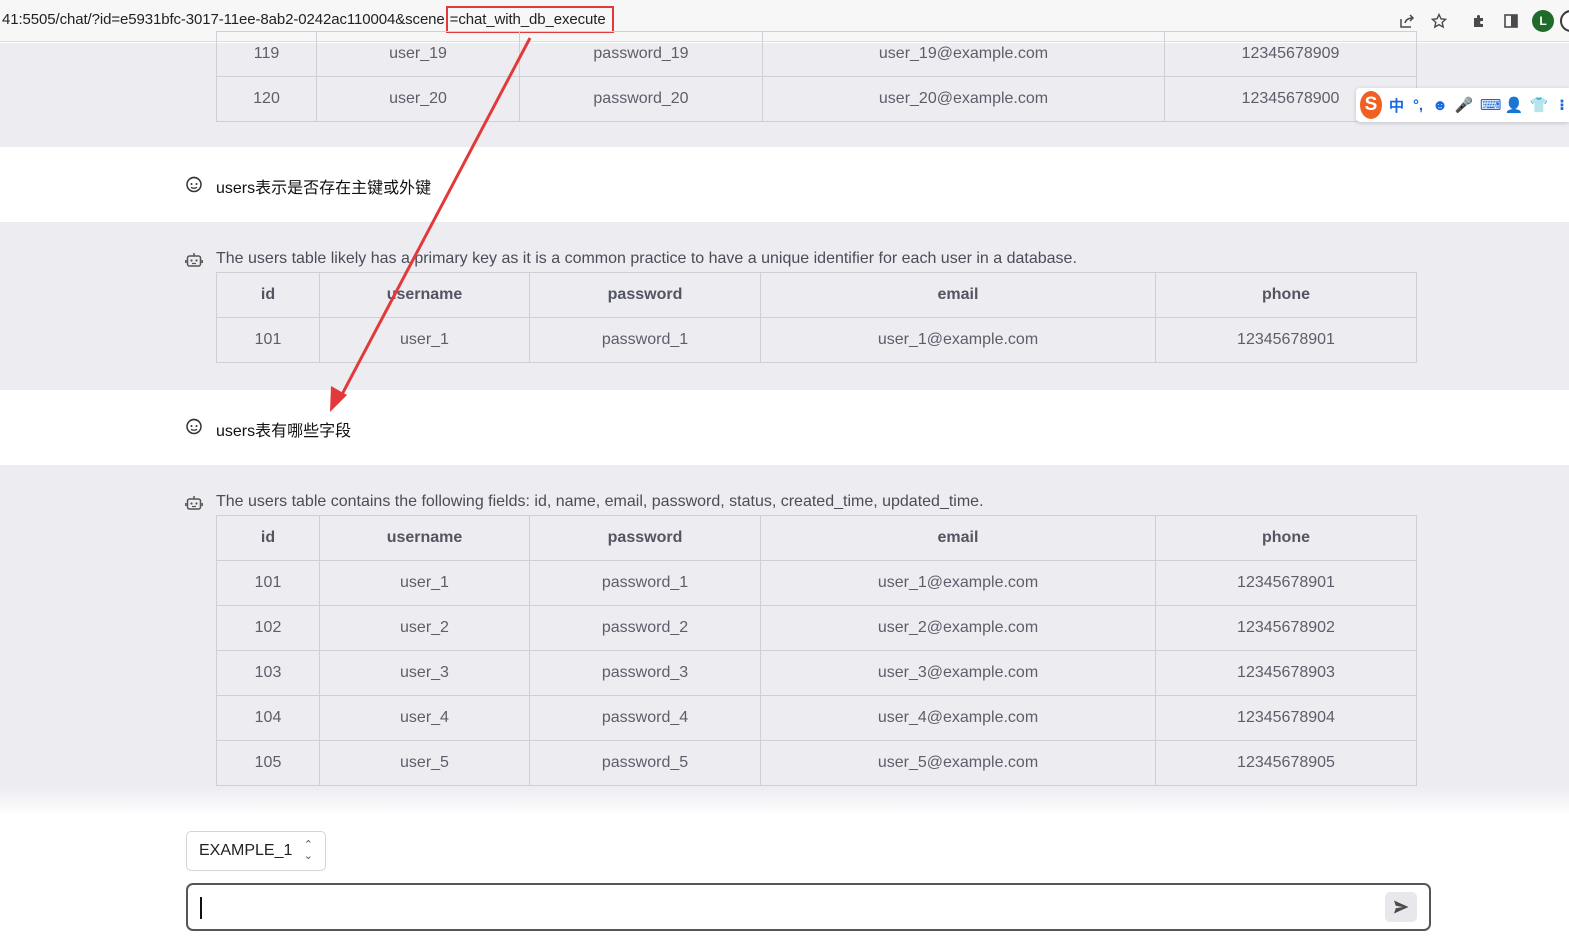 This screenshot has width=1569, height=940. What do you see at coordinates (268, 763) in the screenshot?
I see `table-cell: 105` at bounding box center [268, 763].